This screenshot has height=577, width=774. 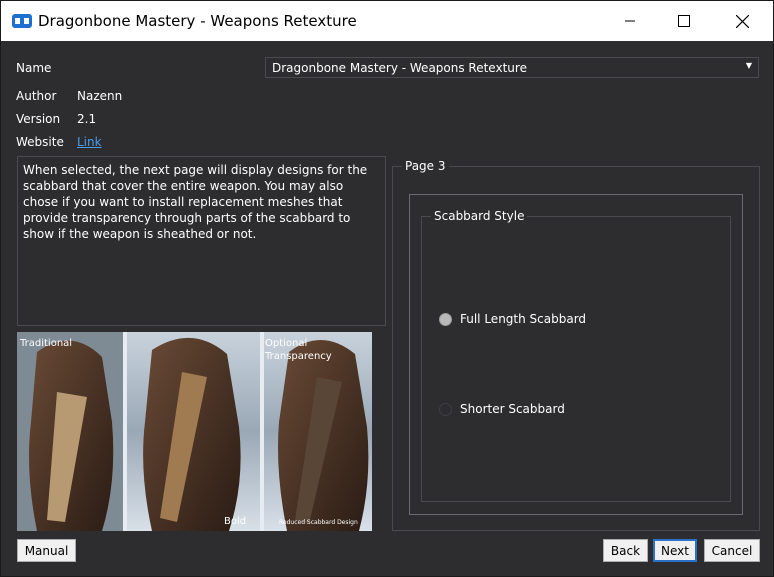 What do you see at coordinates (675, 550) in the screenshot?
I see `next-button: Next` at bounding box center [675, 550].